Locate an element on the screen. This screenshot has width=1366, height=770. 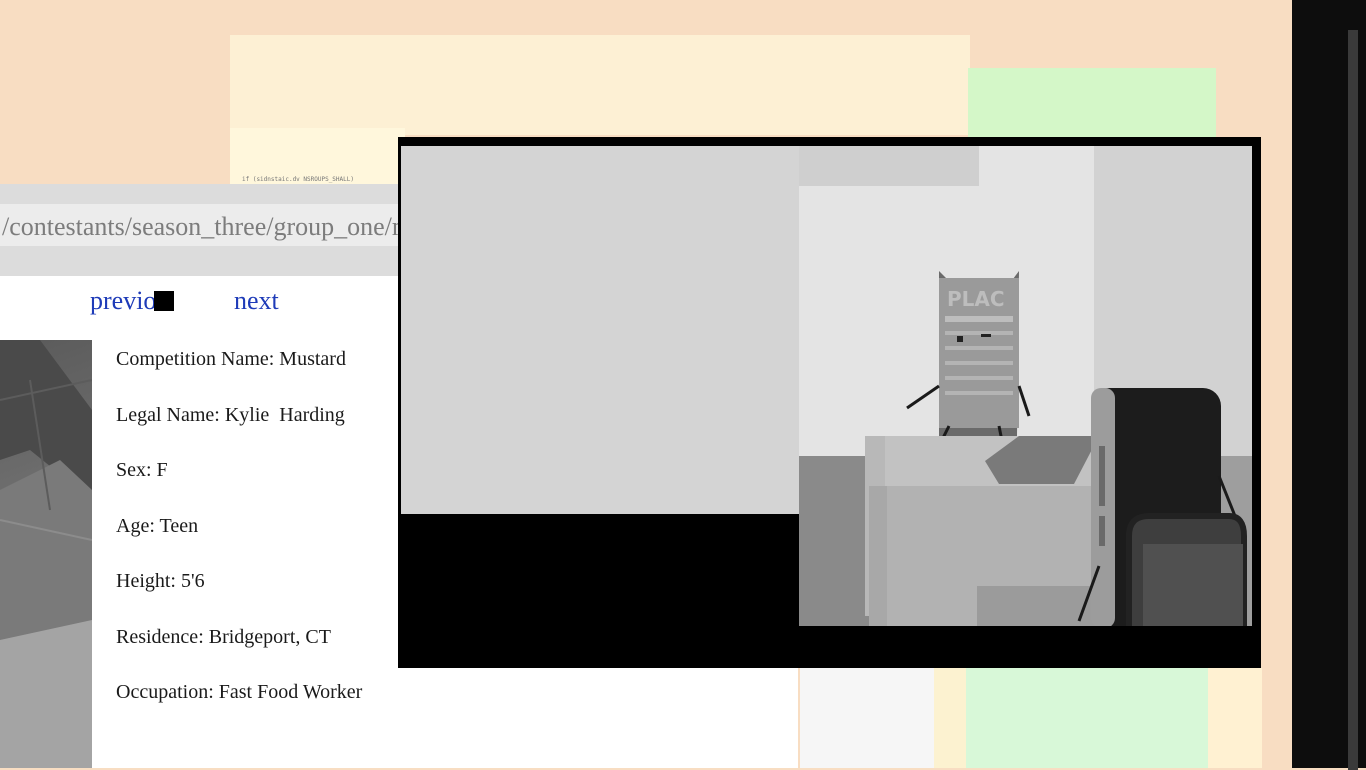
background-band is located at coordinates (1277, 384).